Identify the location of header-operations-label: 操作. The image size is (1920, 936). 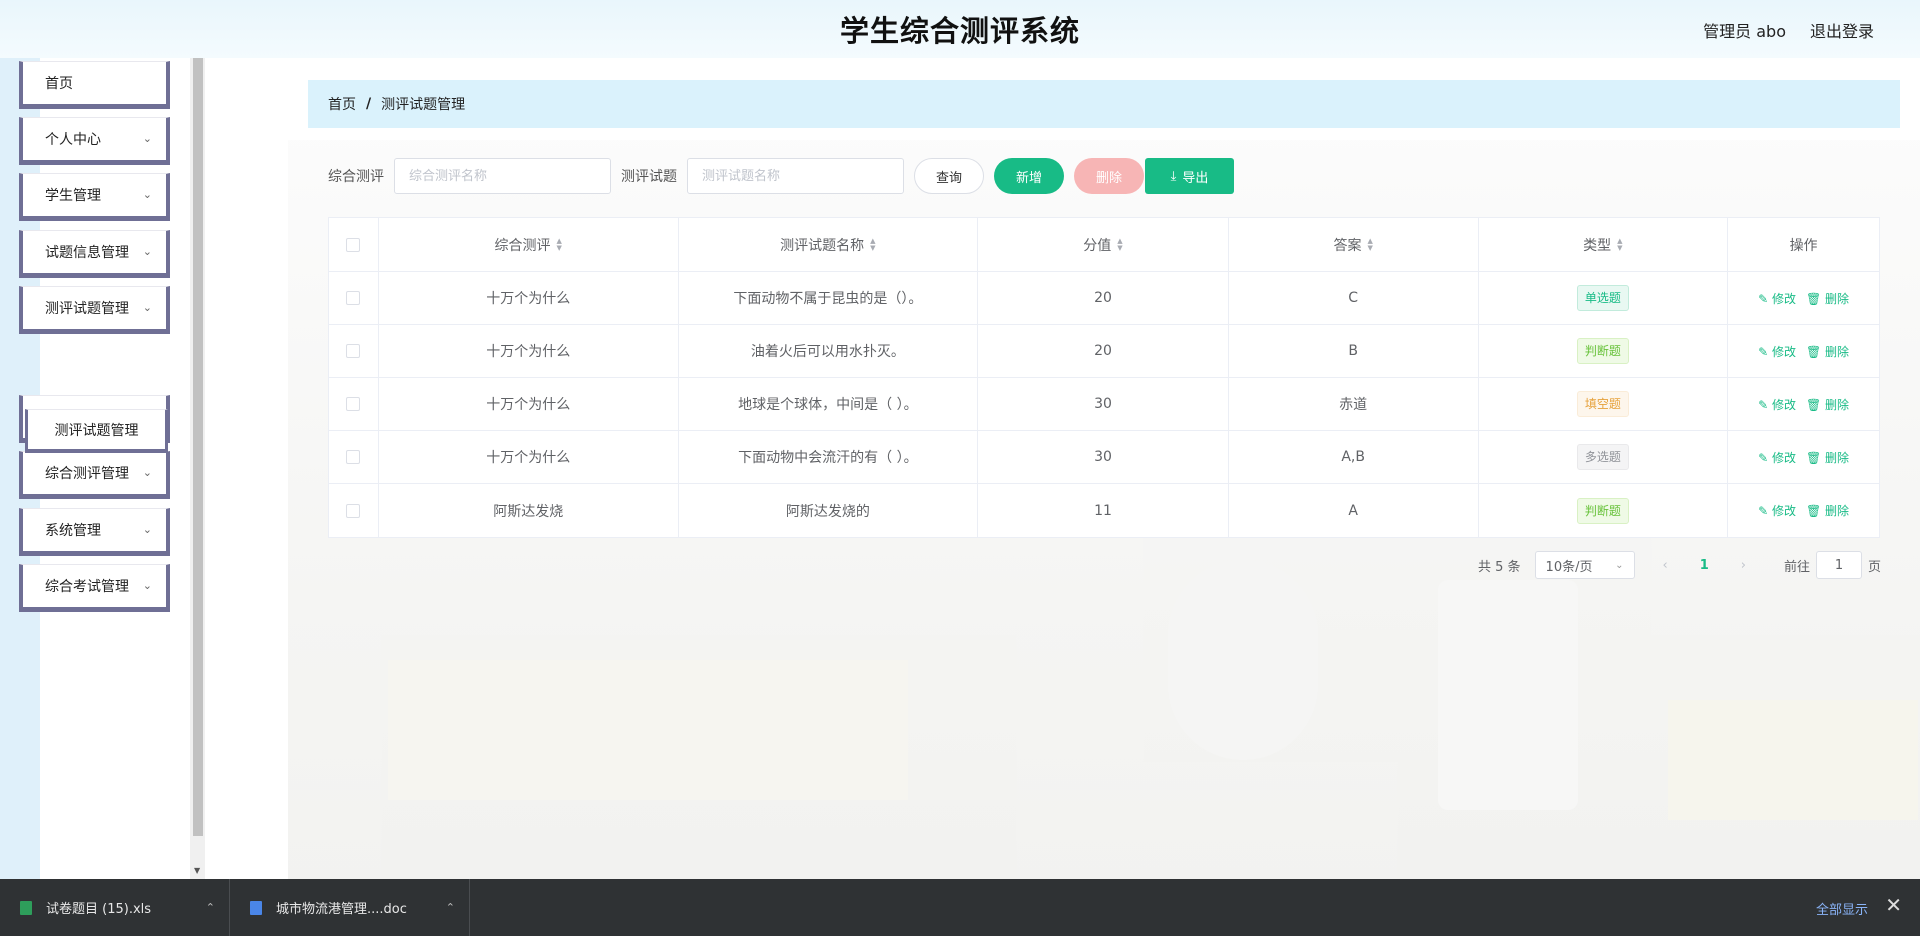
(1803, 245).